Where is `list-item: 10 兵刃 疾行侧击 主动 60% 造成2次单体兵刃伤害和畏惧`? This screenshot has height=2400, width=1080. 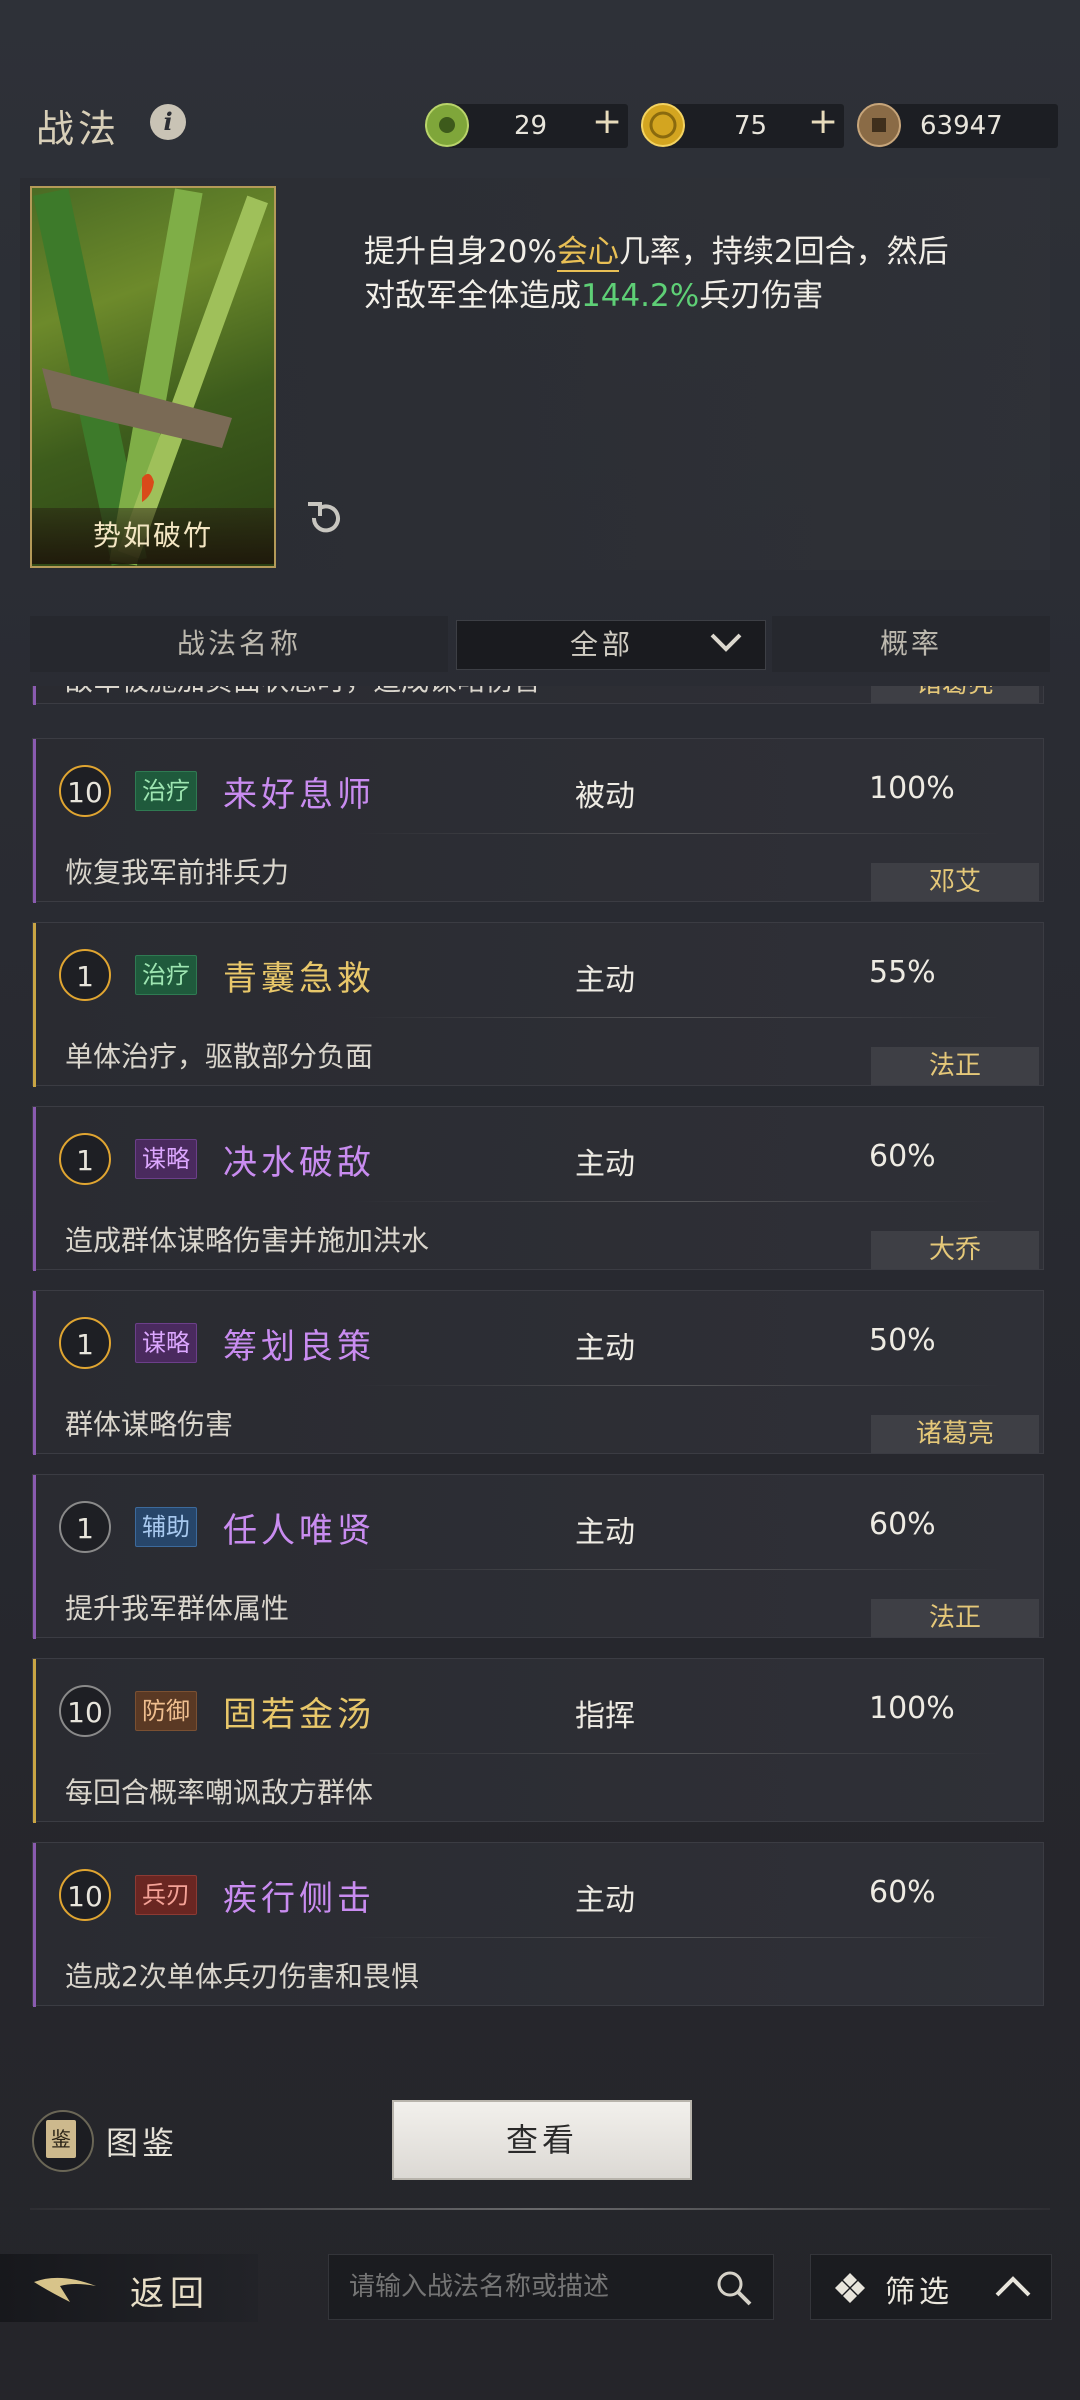
list-item: 10 兵刃 疾行侧击 主动 60% 造成2次单体兵刃伤害和畏惧 is located at coordinates (538, 1924).